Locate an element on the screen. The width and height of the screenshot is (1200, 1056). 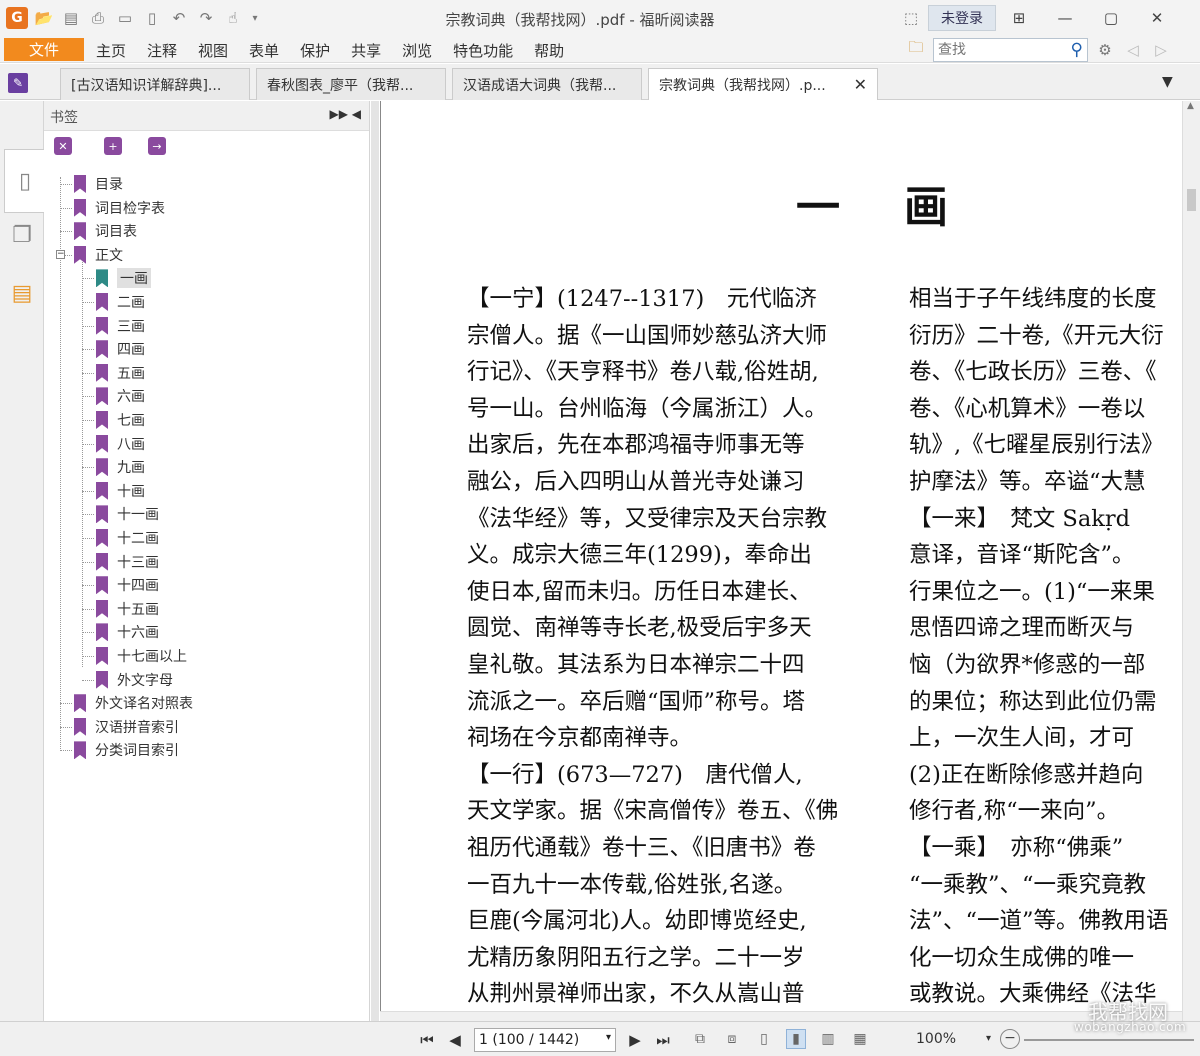
scan-icon: ▭ is located at coordinates (125, 18).